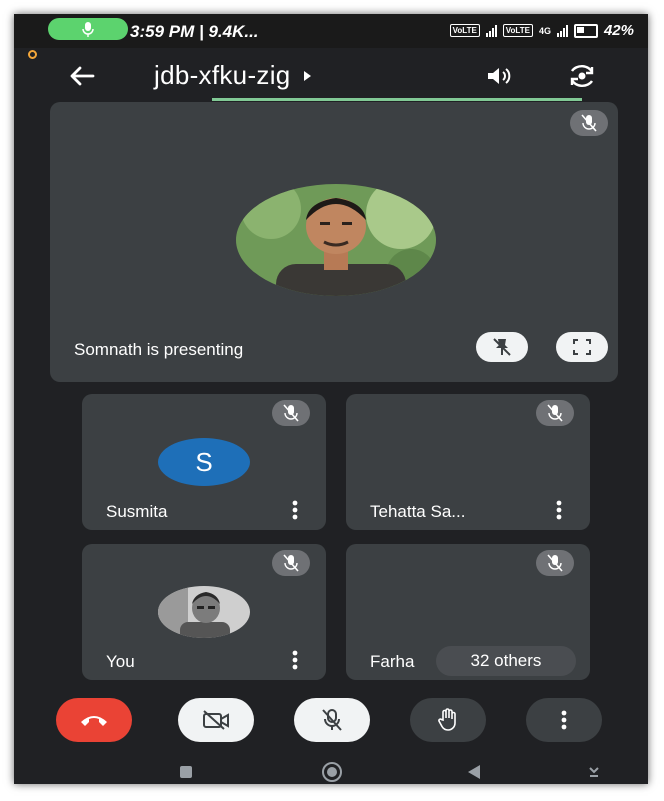  I want to click on chevron-down-icon, so click(594, 772).